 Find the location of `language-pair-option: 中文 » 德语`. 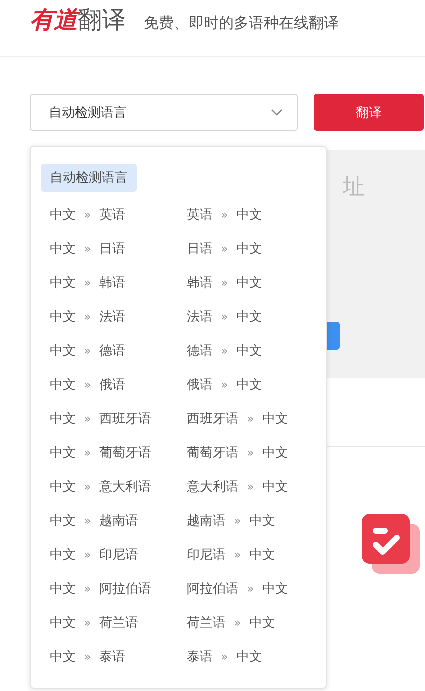

language-pair-option: 中文 » 德语 is located at coordinates (109, 351).